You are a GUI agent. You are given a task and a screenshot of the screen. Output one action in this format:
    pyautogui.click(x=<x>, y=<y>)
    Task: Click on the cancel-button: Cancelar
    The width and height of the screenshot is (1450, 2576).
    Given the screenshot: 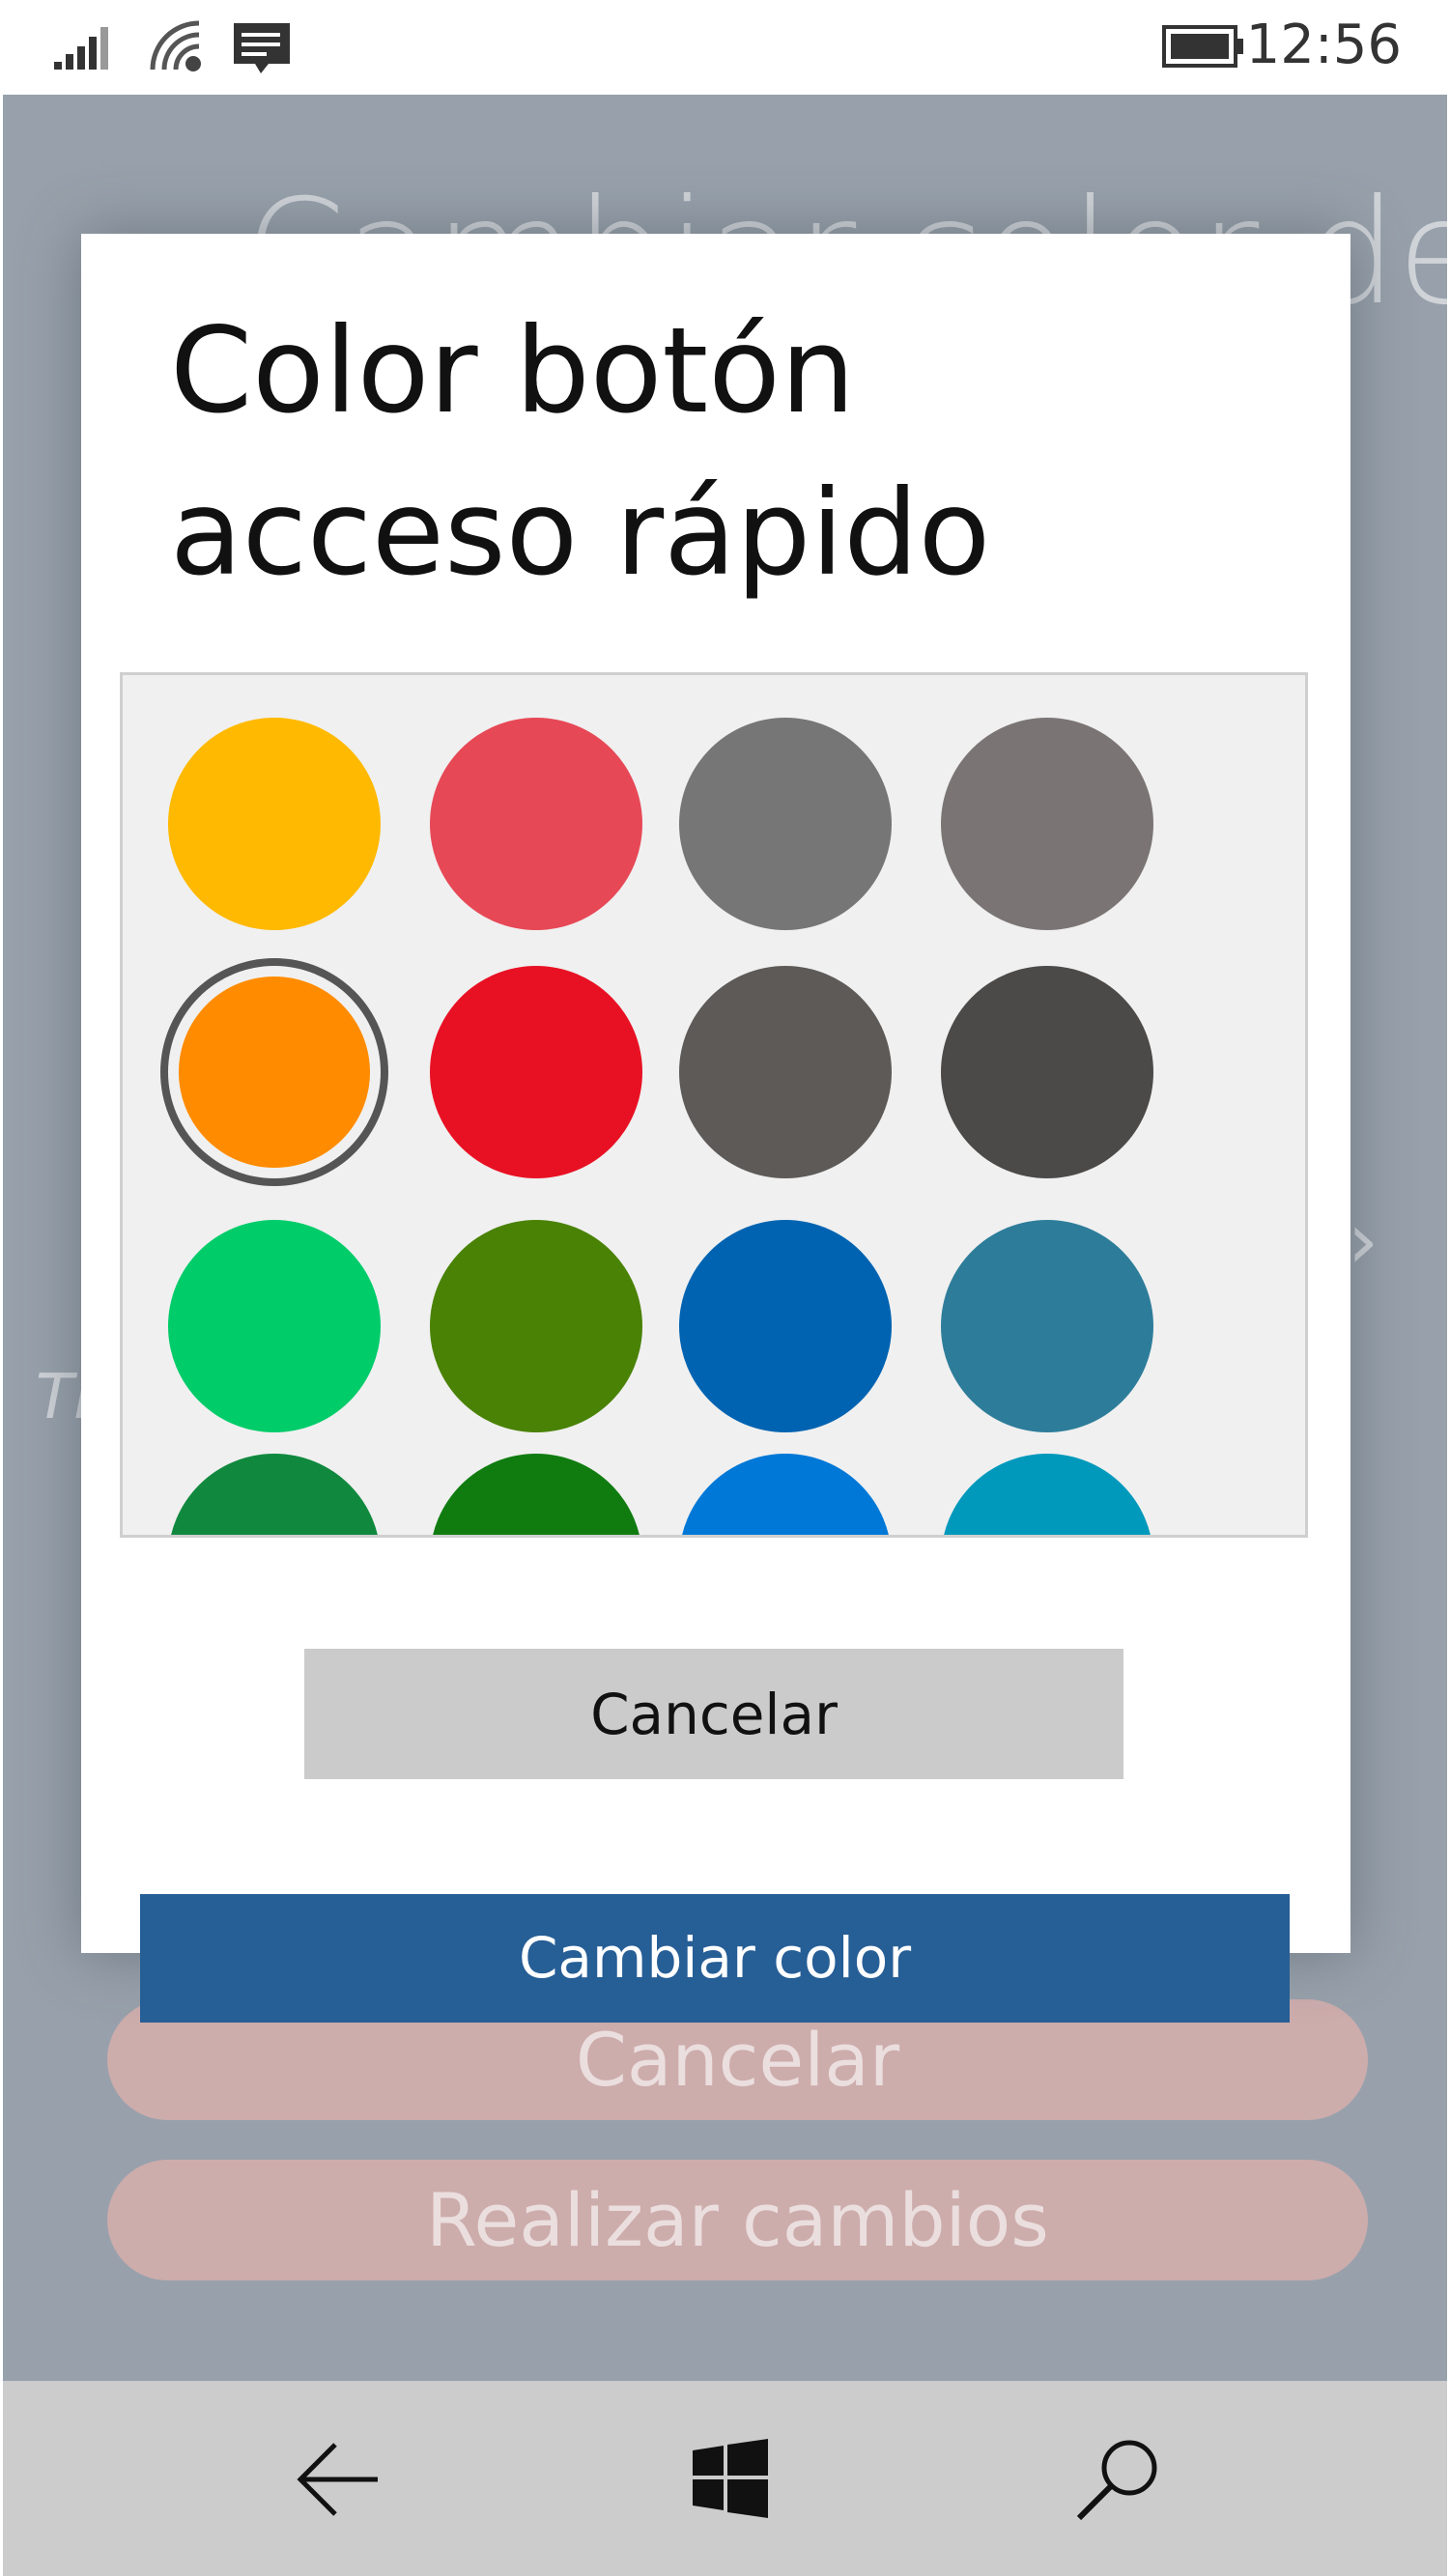 What is the action you would take?
    pyautogui.click(x=714, y=1714)
    